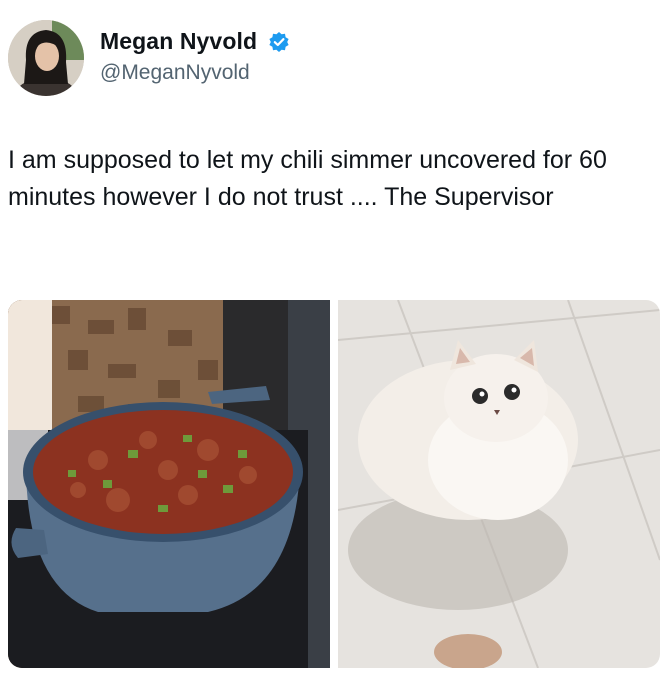 The height and width of the screenshot is (684, 668). I want to click on author-block: Megan Nyvold @MeganNyvold, so click(195, 56).